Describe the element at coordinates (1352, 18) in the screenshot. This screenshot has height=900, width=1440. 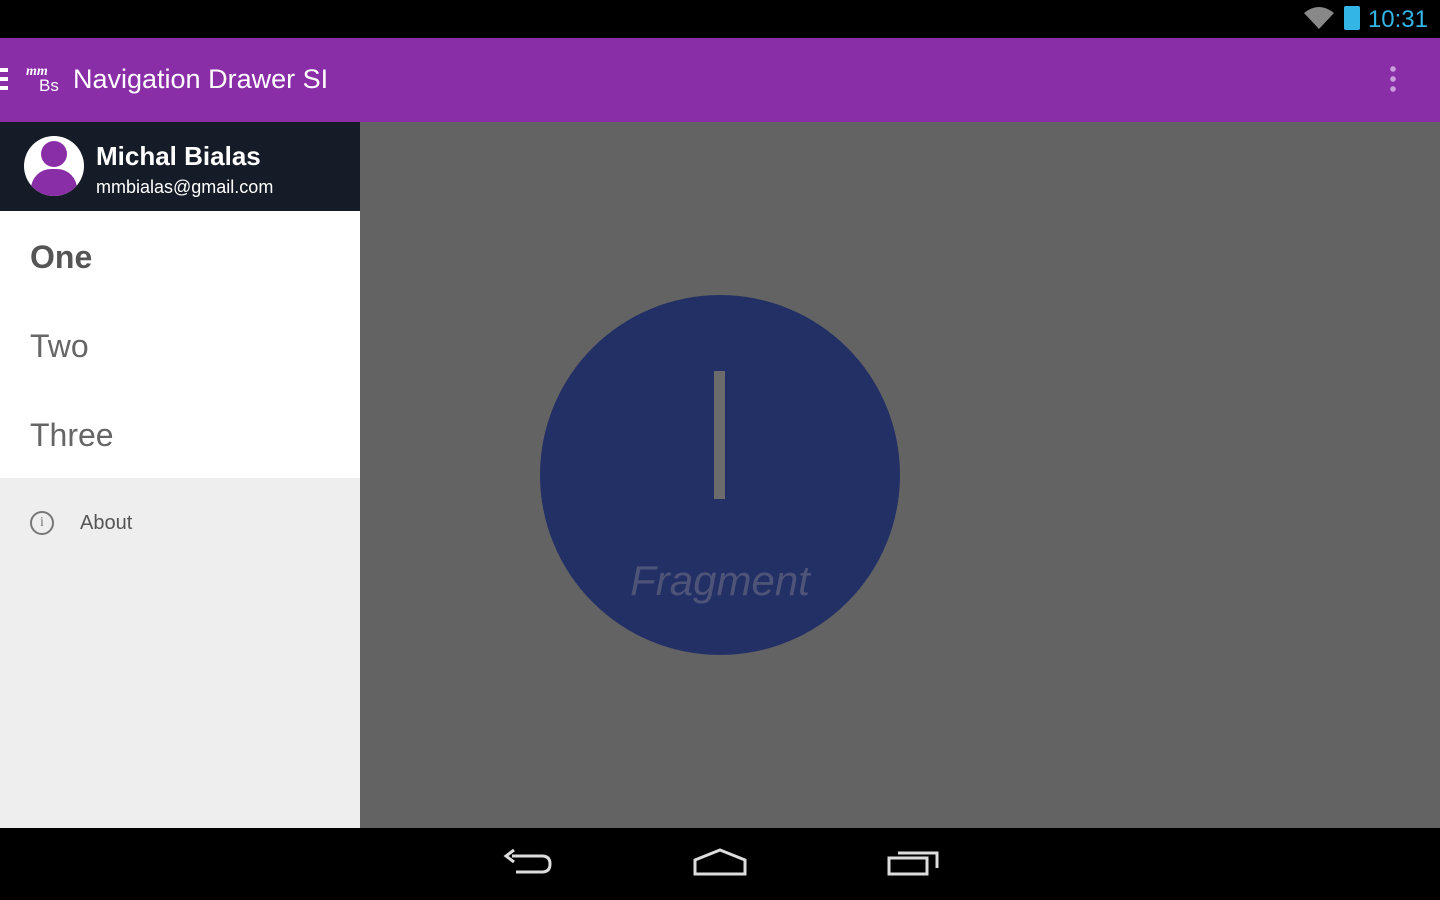
I see `battery-charging-icon` at that location.